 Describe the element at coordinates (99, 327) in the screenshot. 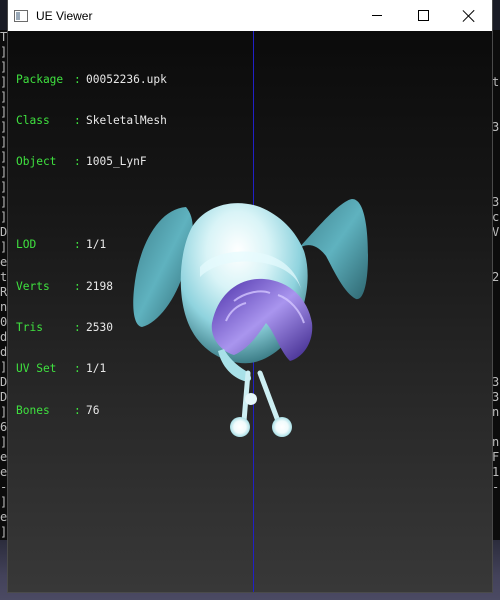

I see `tris-value: 2530` at that location.